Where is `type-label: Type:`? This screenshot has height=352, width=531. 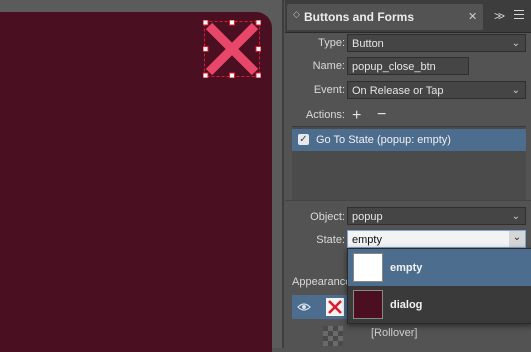 type-label: Type: is located at coordinates (331, 43).